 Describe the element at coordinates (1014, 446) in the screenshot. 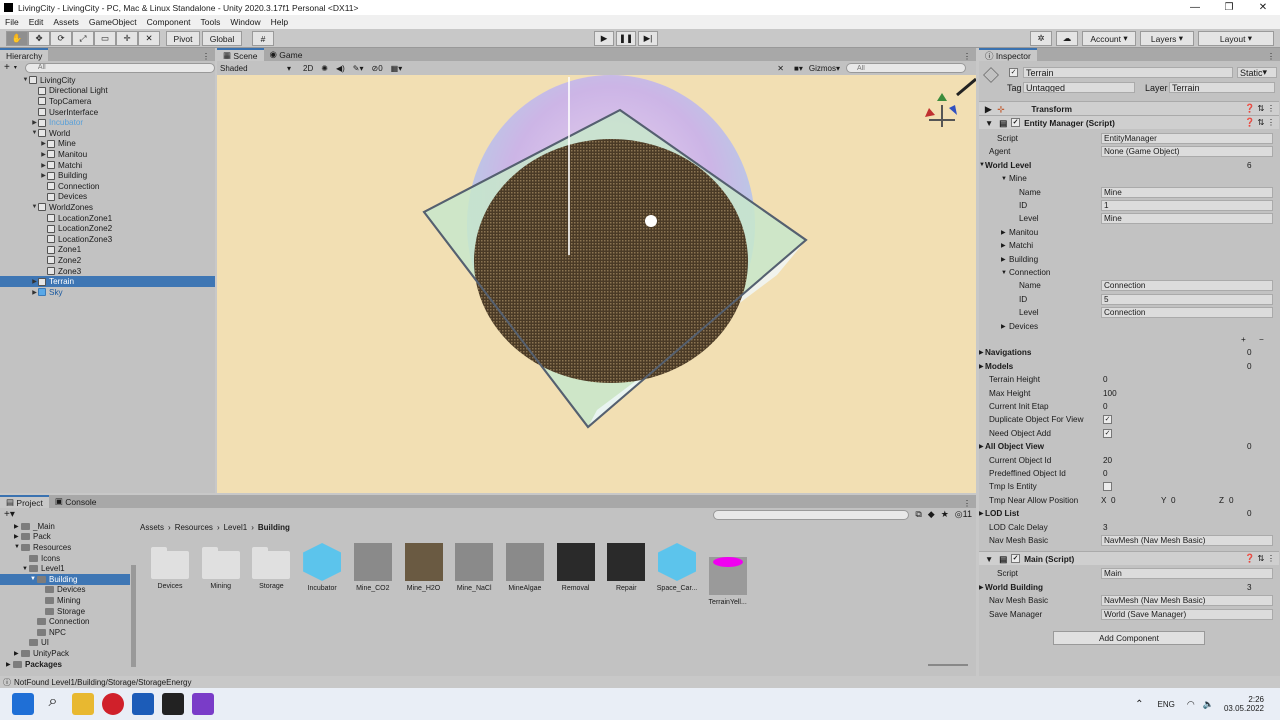

I see `field-label: All Object View` at that location.